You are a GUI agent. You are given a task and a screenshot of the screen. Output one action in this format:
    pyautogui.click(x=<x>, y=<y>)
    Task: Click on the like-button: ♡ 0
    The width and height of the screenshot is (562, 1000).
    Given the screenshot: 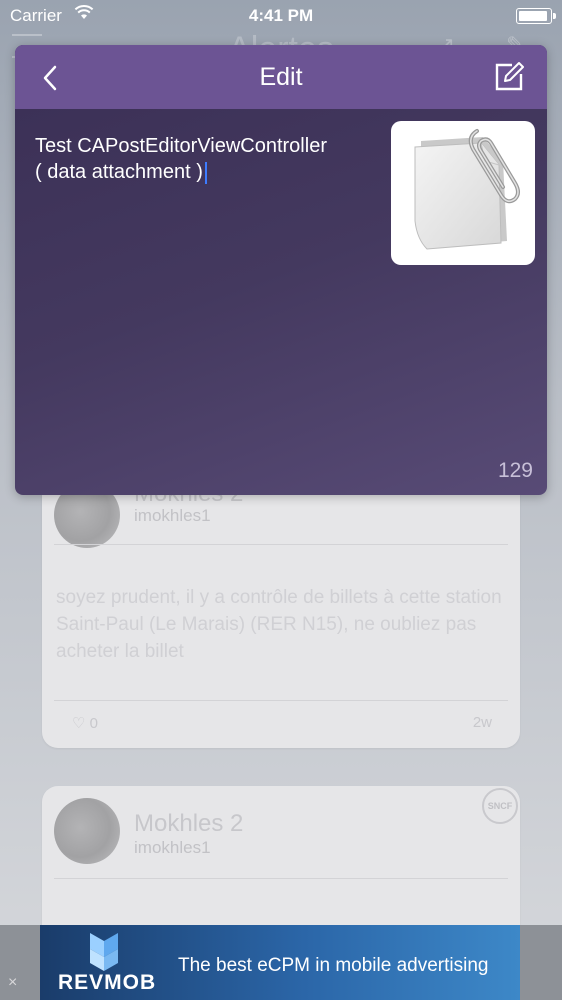 What is the action you would take?
    pyautogui.click(x=85, y=723)
    